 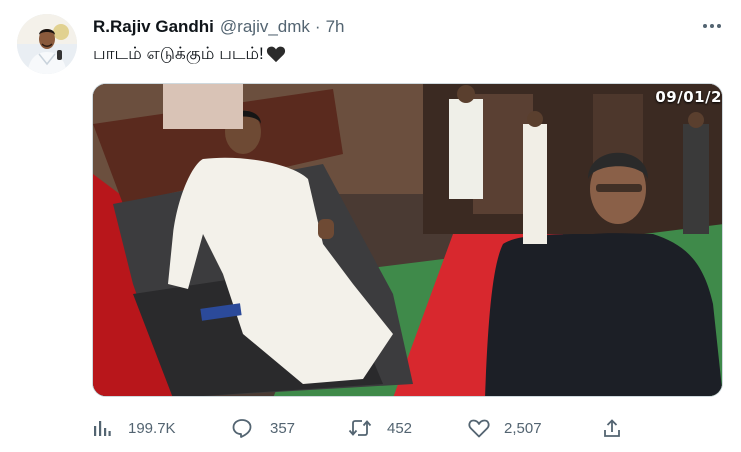 I want to click on reply-count: 357, so click(x=283, y=428).